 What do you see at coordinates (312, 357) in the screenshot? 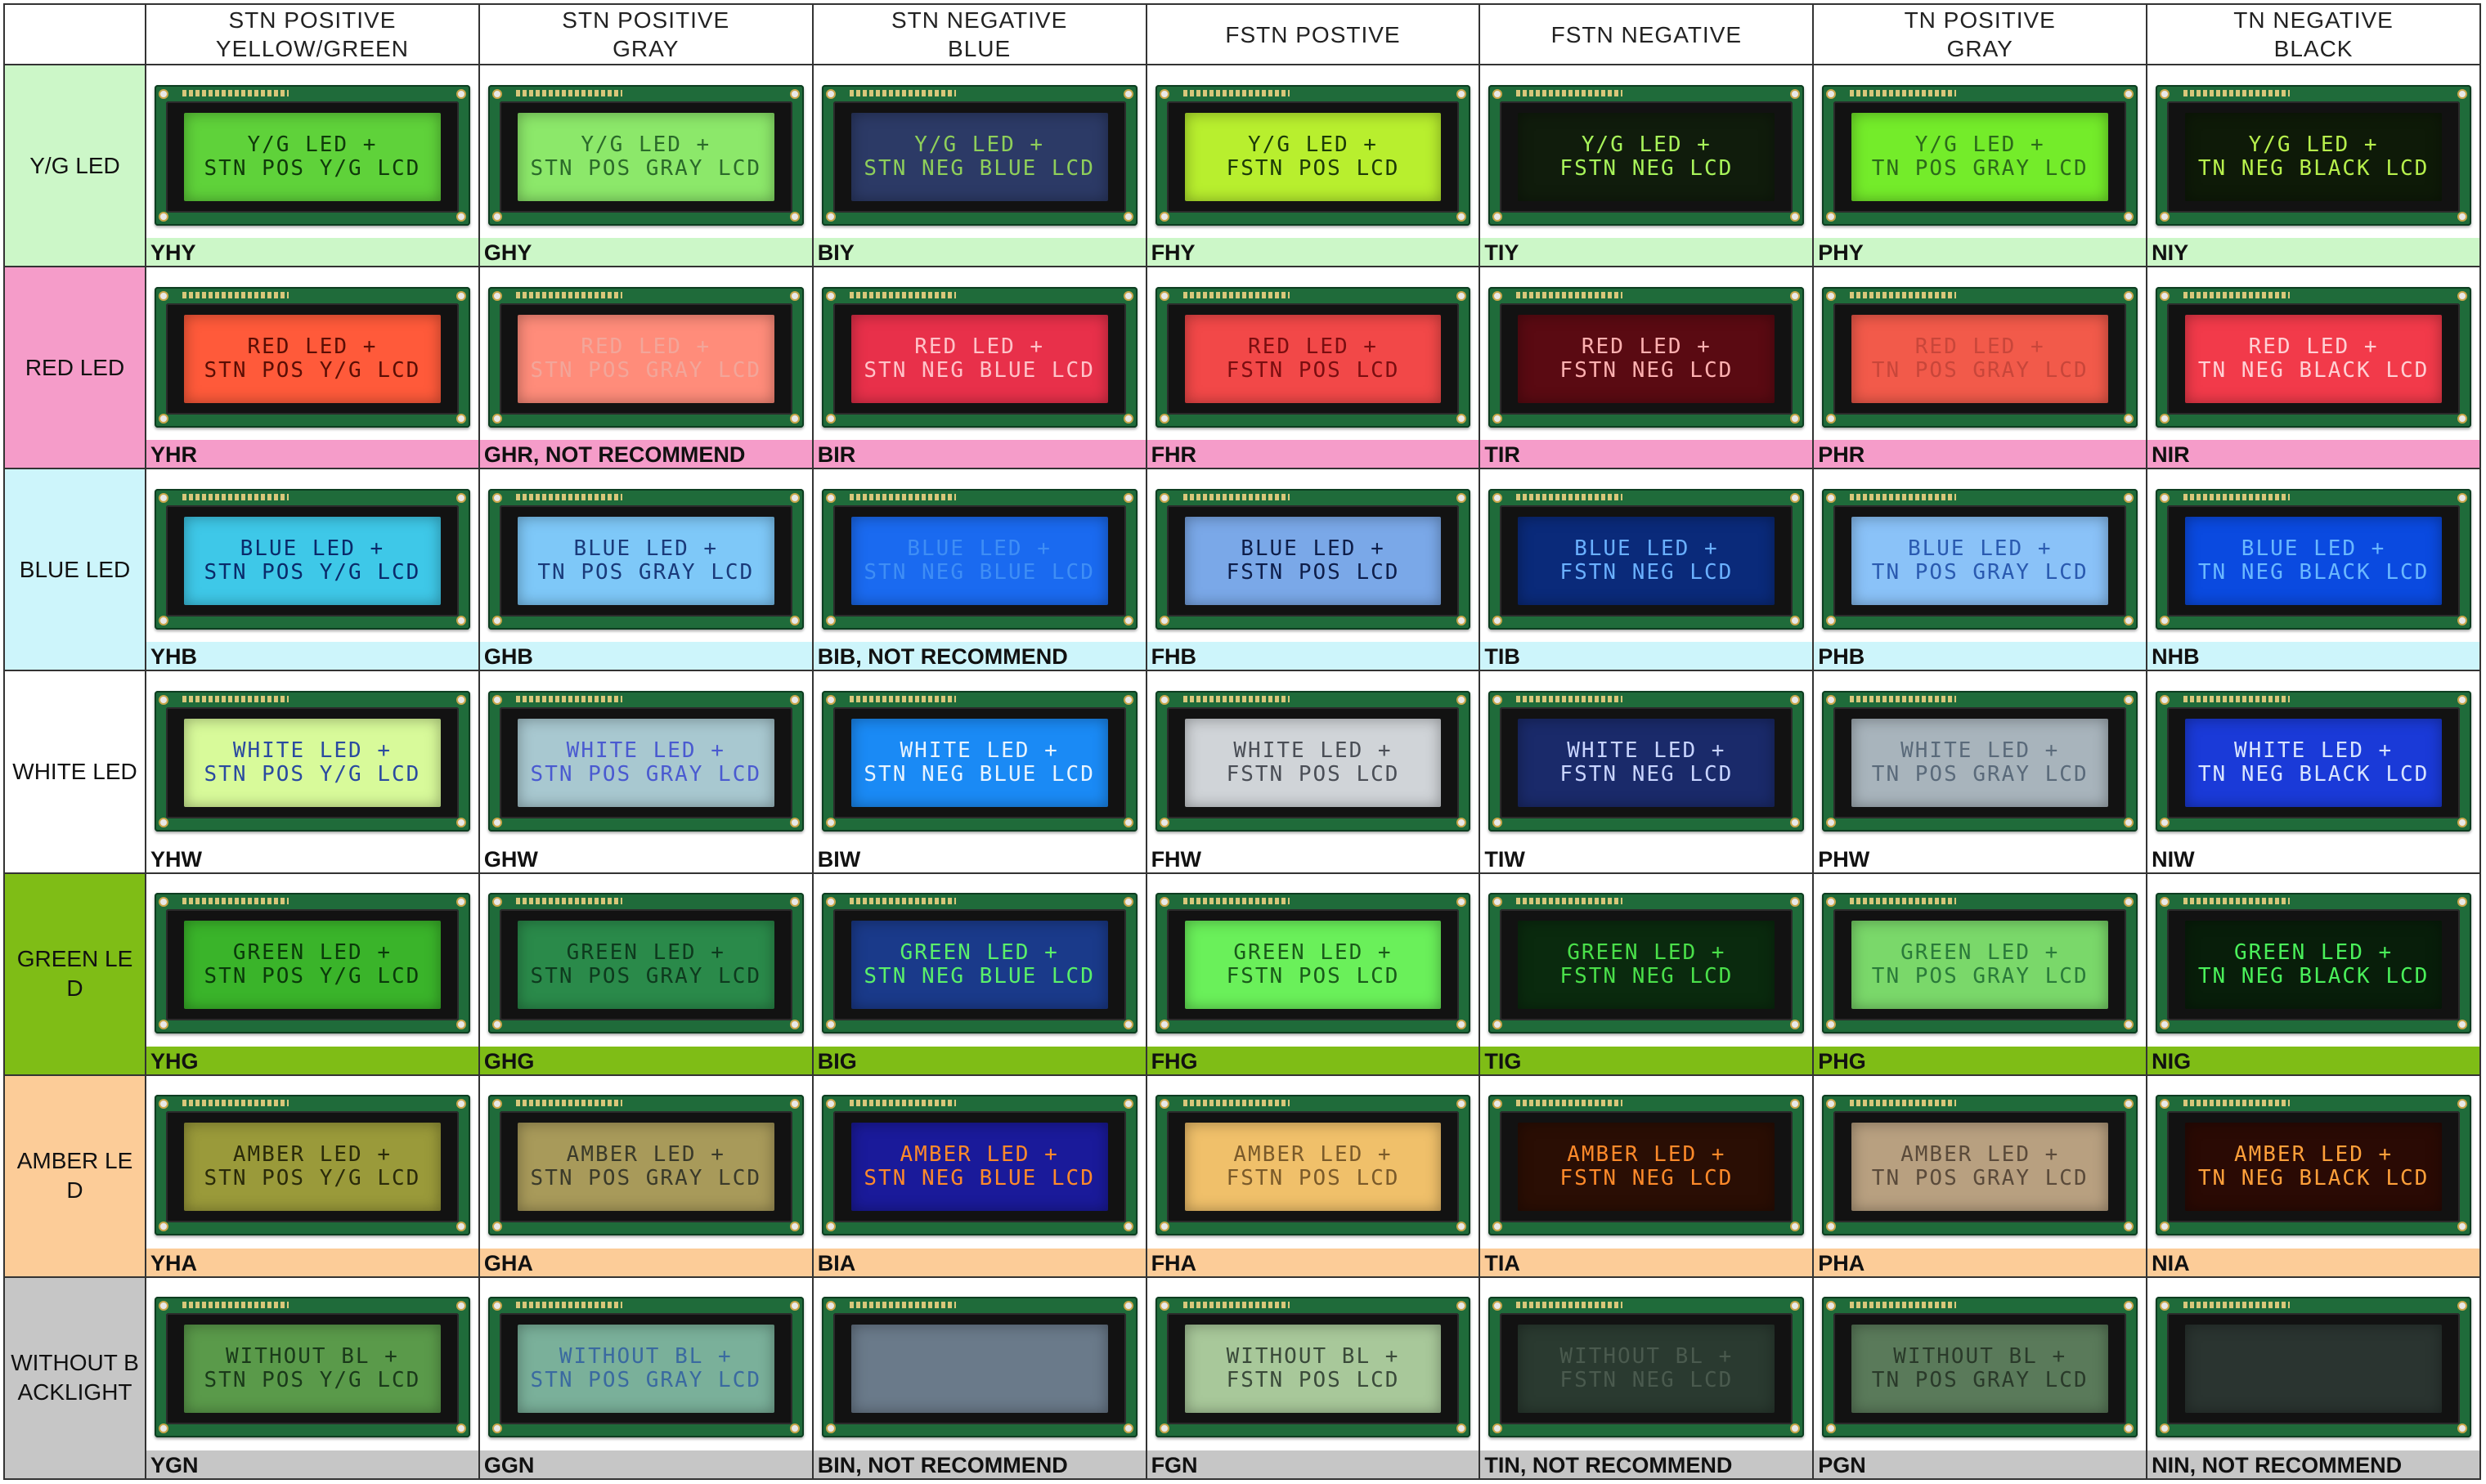
I see `lcd-module: RED LED + STN POS Y/G LCD` at bounding box center [312, 357].